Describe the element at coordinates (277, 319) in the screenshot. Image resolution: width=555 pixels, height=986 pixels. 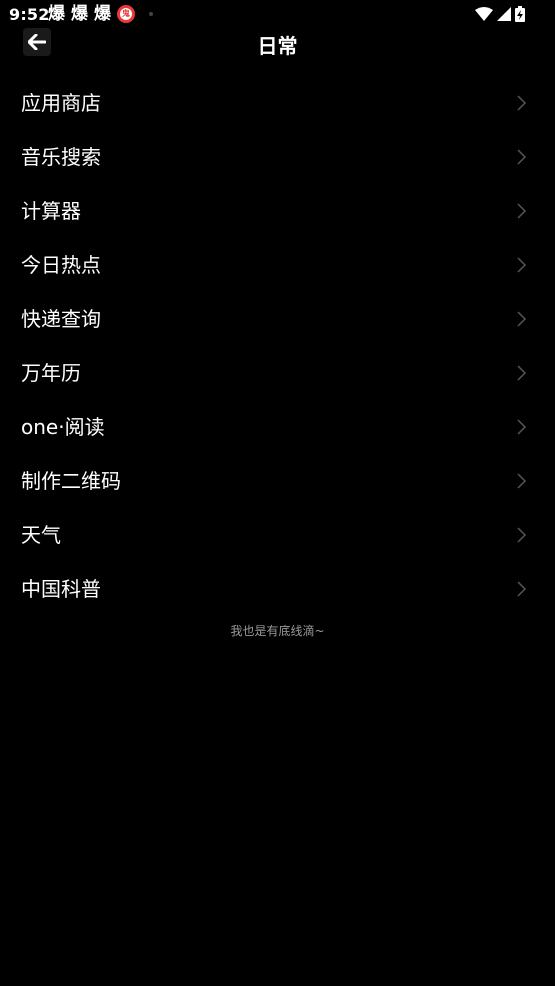
I see `menu-item-express-tracking: 快递查询` at that location.